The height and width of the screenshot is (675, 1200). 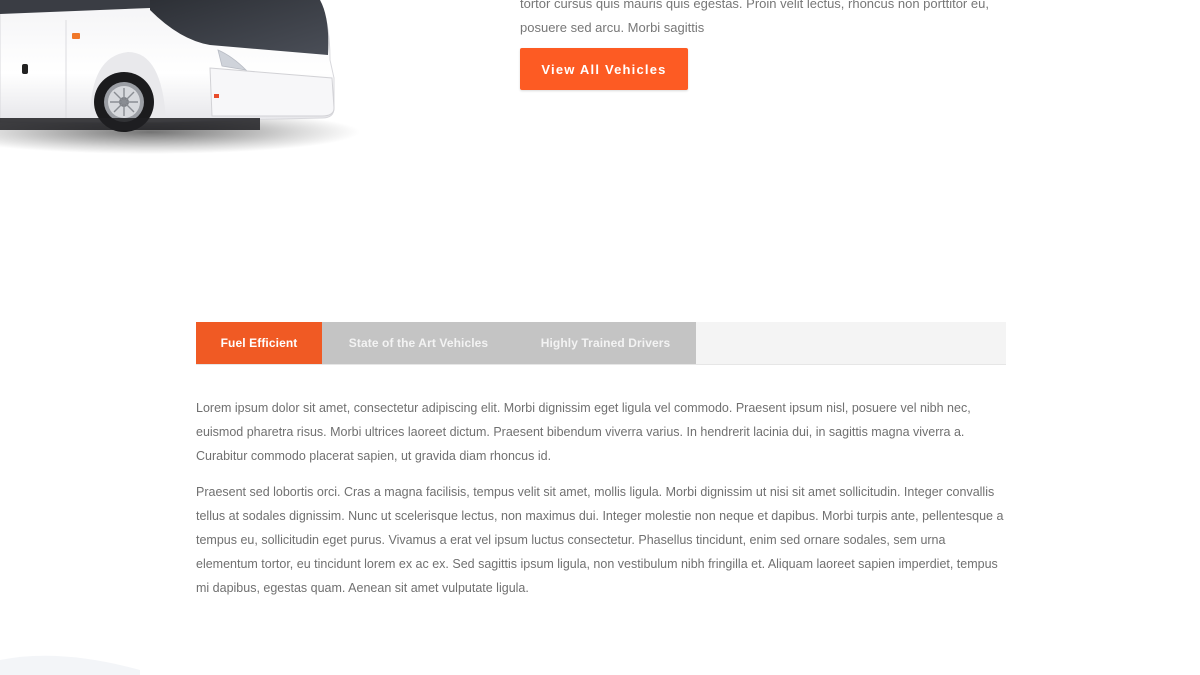 I want to click on tab-state-of-the-art-vehicles: State of the Art Vehicles, so click(x=418, y=343).